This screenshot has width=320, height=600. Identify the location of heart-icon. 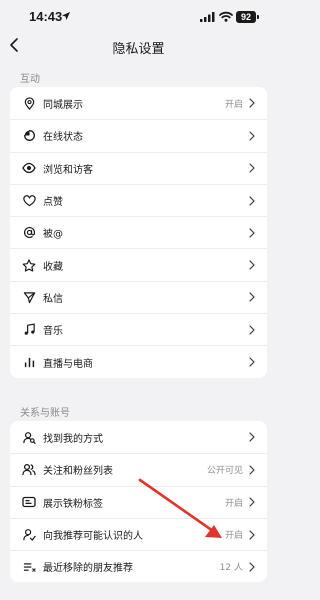
(29, 201).